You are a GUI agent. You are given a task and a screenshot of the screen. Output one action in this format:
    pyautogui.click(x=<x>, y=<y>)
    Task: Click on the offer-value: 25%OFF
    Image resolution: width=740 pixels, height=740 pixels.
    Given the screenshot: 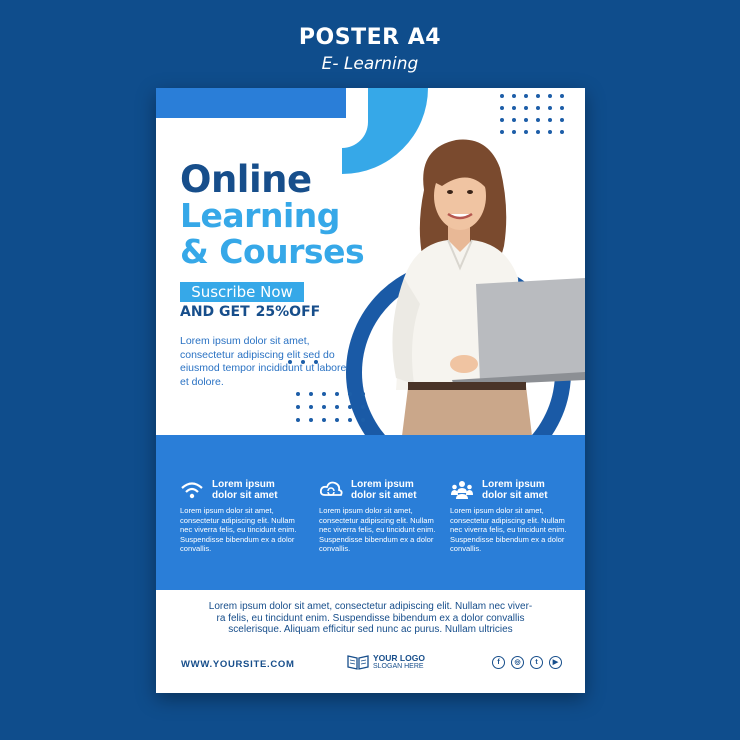 What is the action you would take?
    pyautogui.click(x=288, y=312)
    